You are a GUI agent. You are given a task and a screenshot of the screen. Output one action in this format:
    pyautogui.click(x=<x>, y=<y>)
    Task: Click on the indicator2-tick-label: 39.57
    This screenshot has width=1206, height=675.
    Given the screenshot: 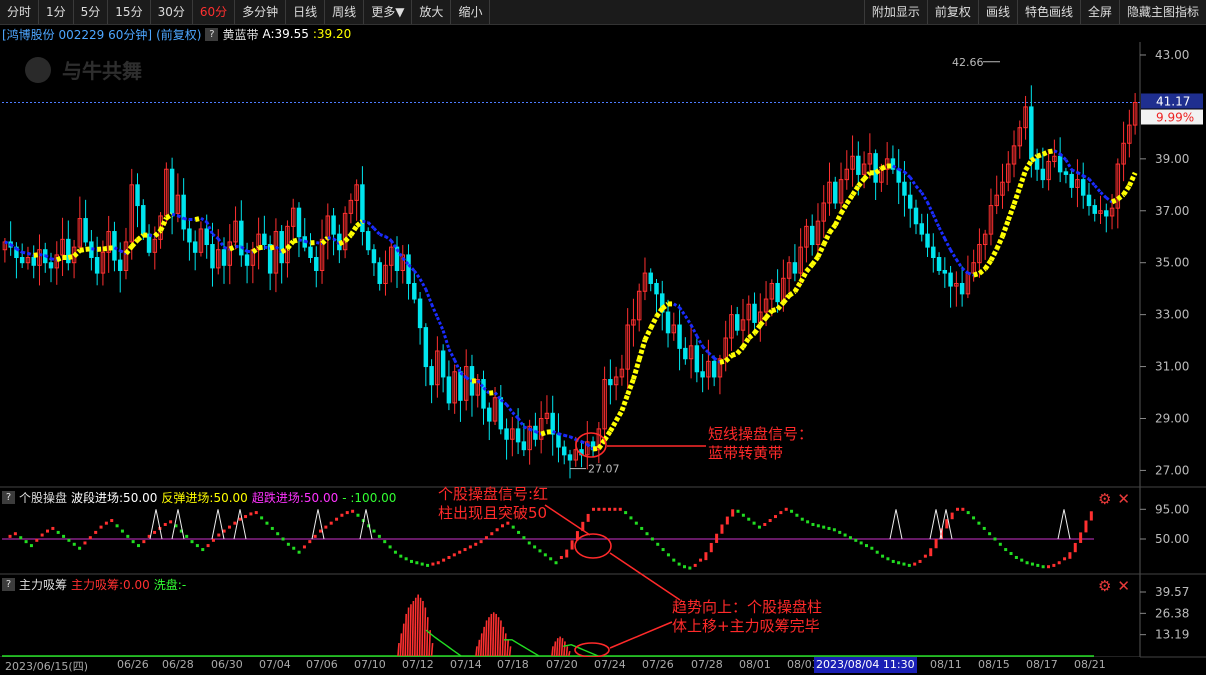 What is the action you would take?
    pyautogui.click(x=1172, y=592)
    